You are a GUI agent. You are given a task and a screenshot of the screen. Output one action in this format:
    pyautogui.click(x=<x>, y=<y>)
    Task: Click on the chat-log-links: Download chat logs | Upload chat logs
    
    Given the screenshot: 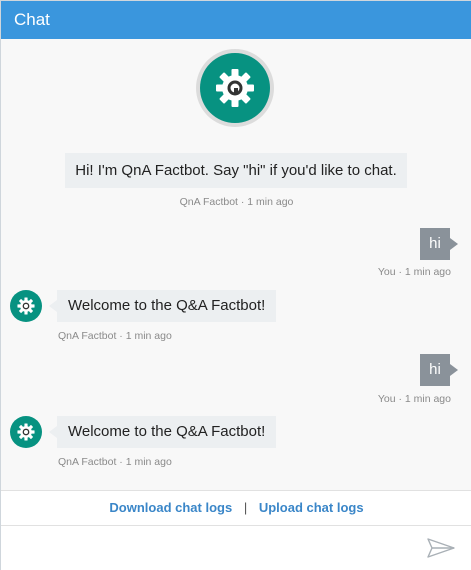 What is the action you would take?
    pyautogui.click(x=236, y=508)
    